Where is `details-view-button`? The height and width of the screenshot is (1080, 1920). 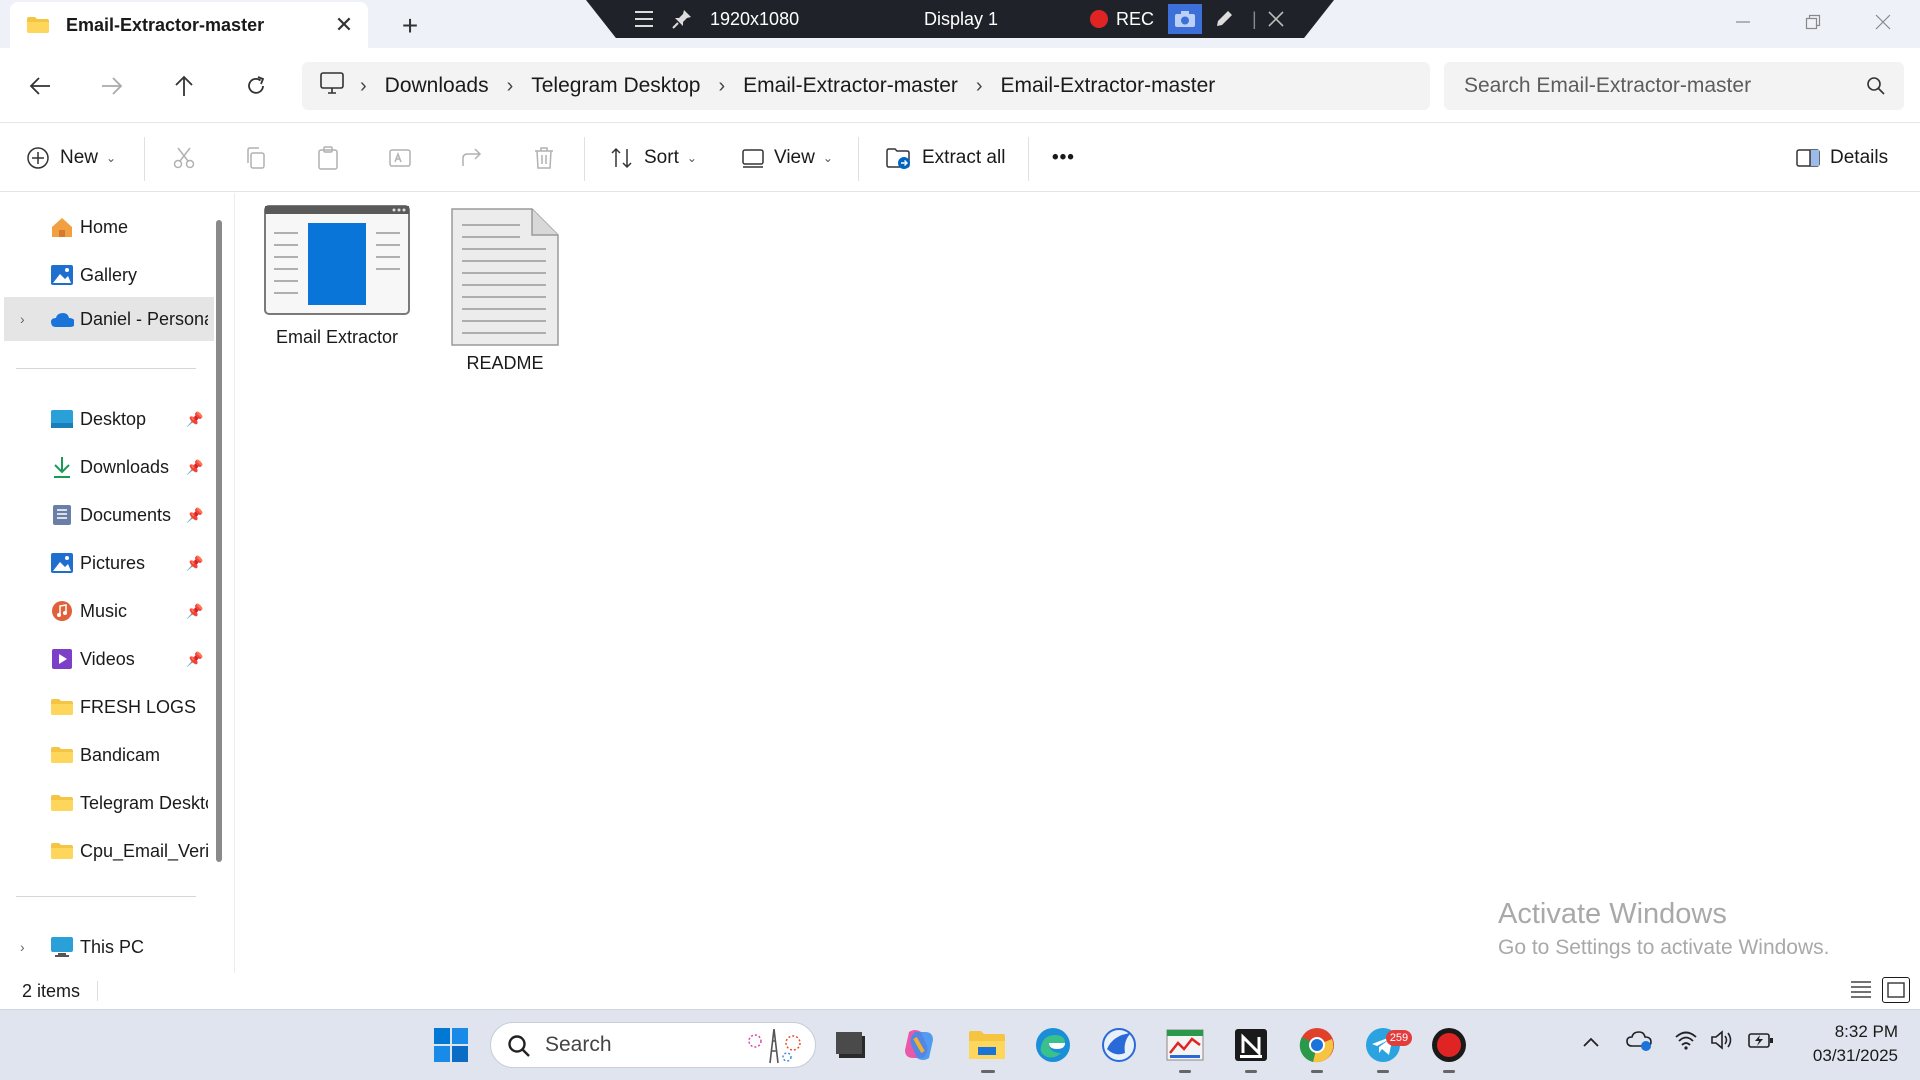
details-view-button is located at coordinates (1861, 991).